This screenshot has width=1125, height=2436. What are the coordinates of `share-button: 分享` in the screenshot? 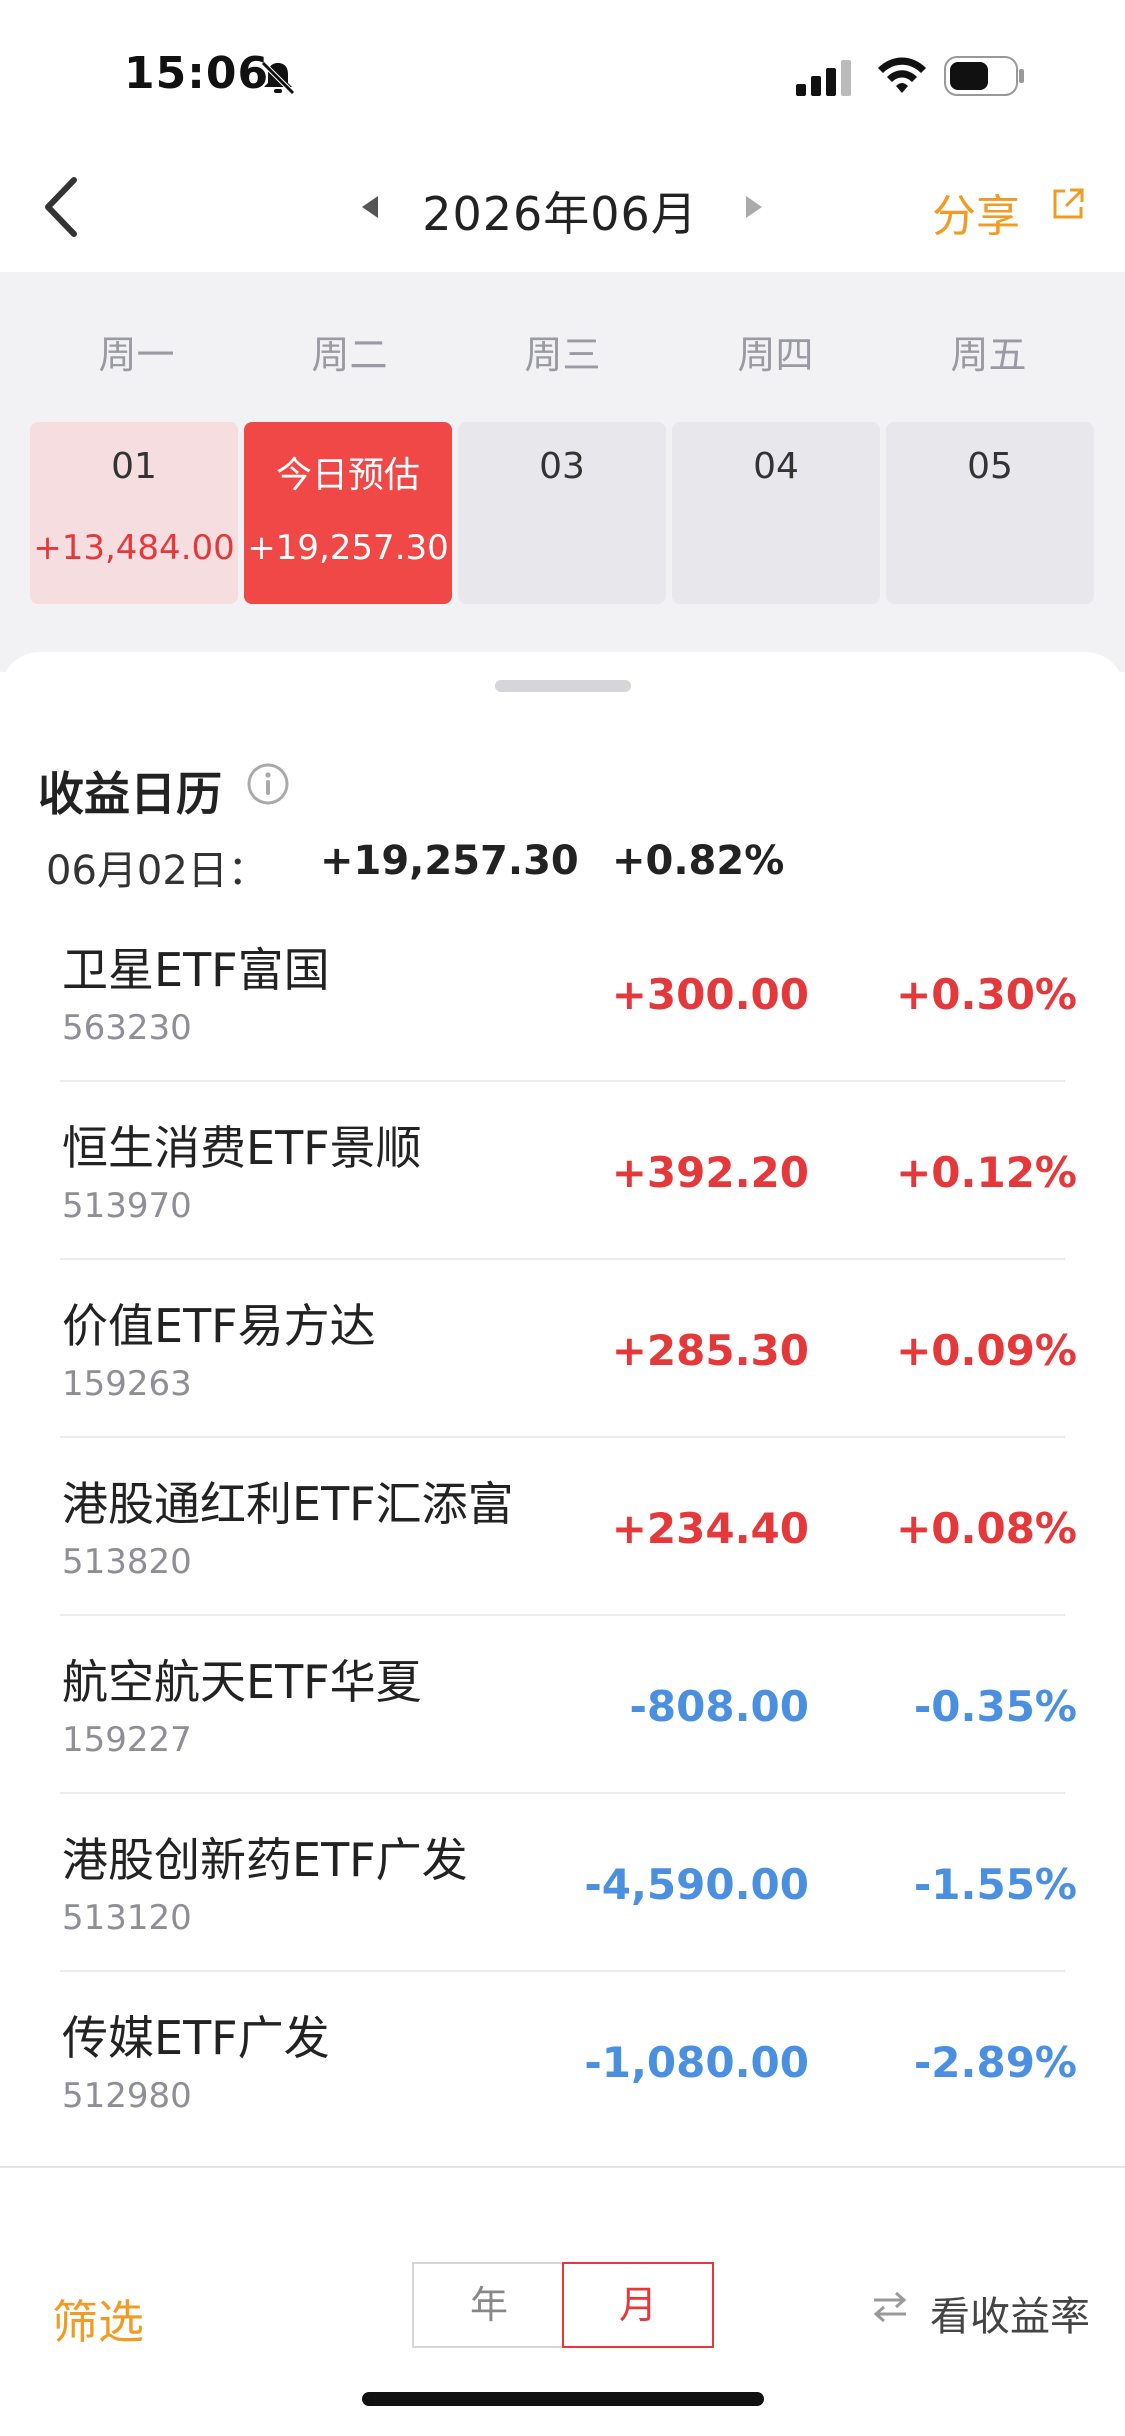 It's located at (976, 212).